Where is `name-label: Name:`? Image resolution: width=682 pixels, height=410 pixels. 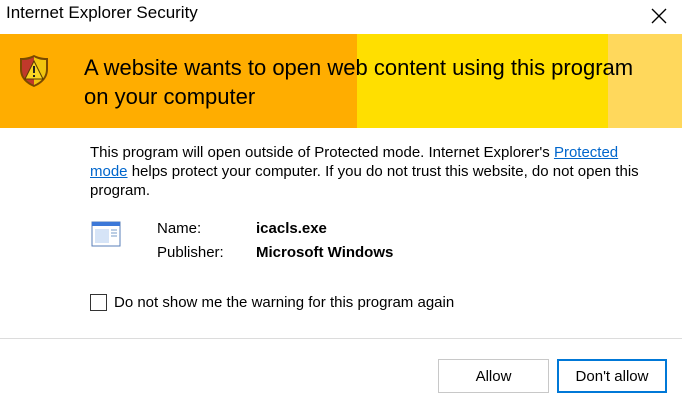
name-label: Name: is located at coordinates (179, 228).